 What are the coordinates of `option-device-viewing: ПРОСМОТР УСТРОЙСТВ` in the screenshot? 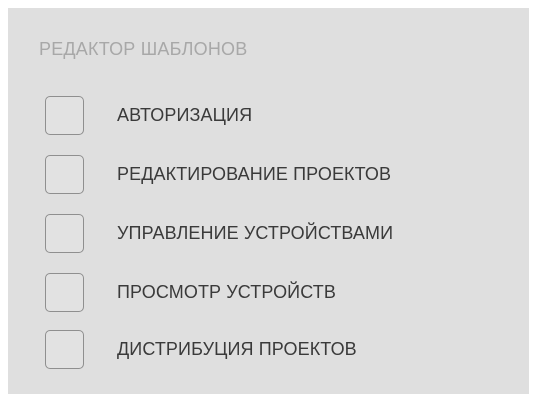 It's located at (190, 292).